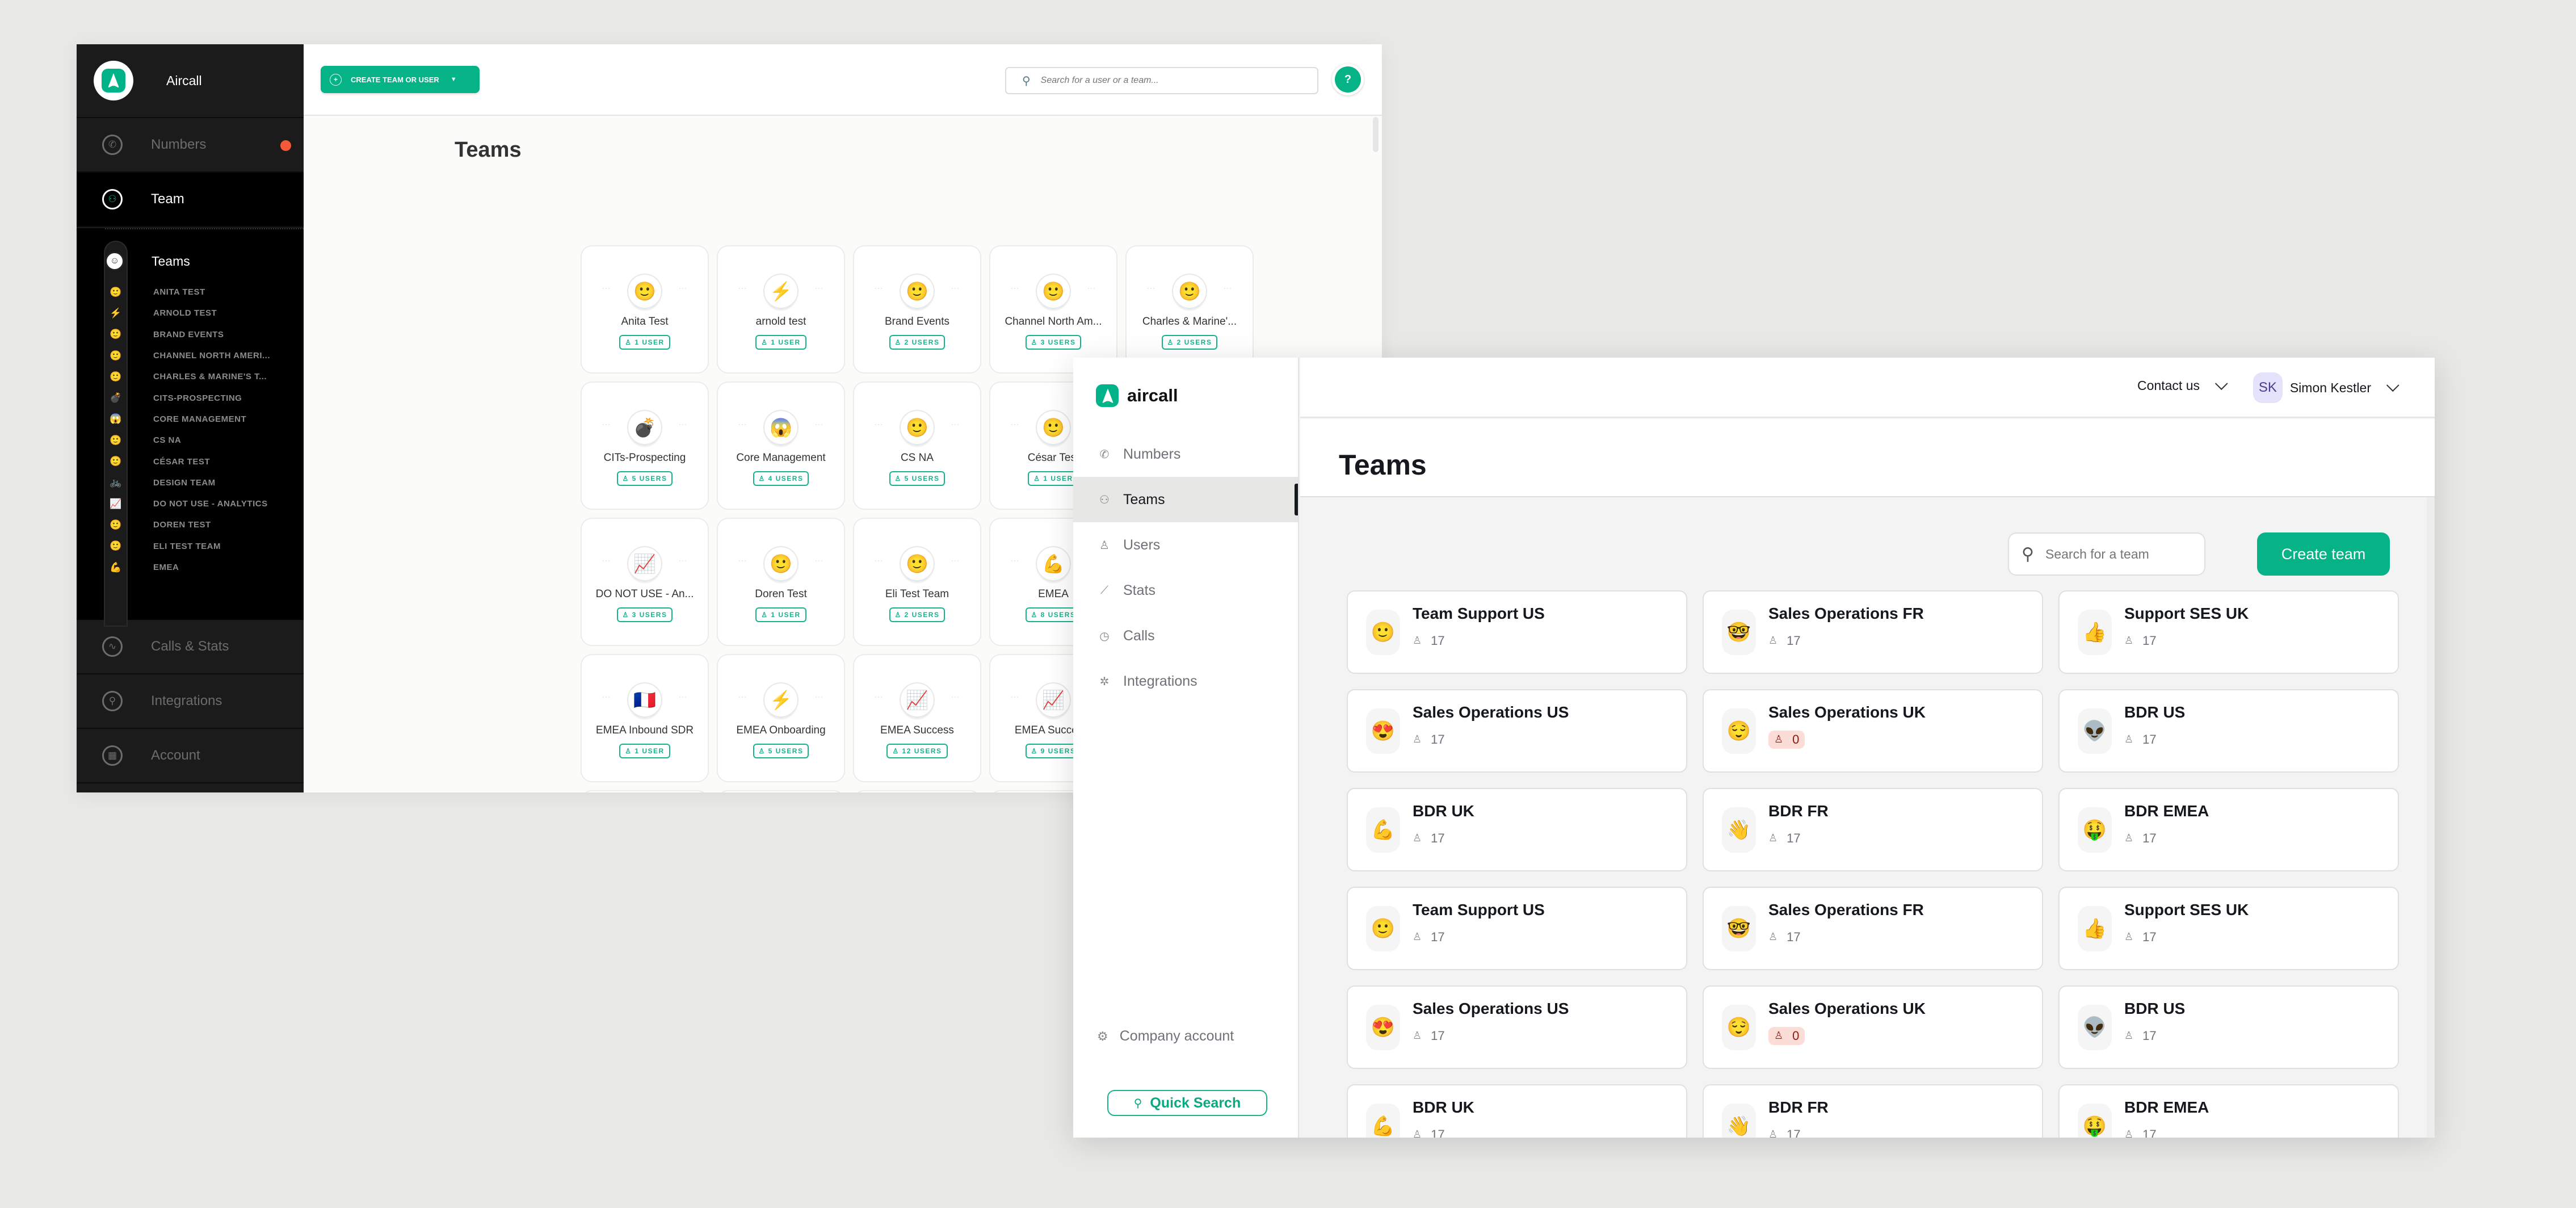 The height and width of the screenshot is (1208, 2576). What do you see at coordinates (190, 546) in the screenshot?
I see `team-list-item: 🙂 ELI TEST TEAM` at bounding box center [190, 546].